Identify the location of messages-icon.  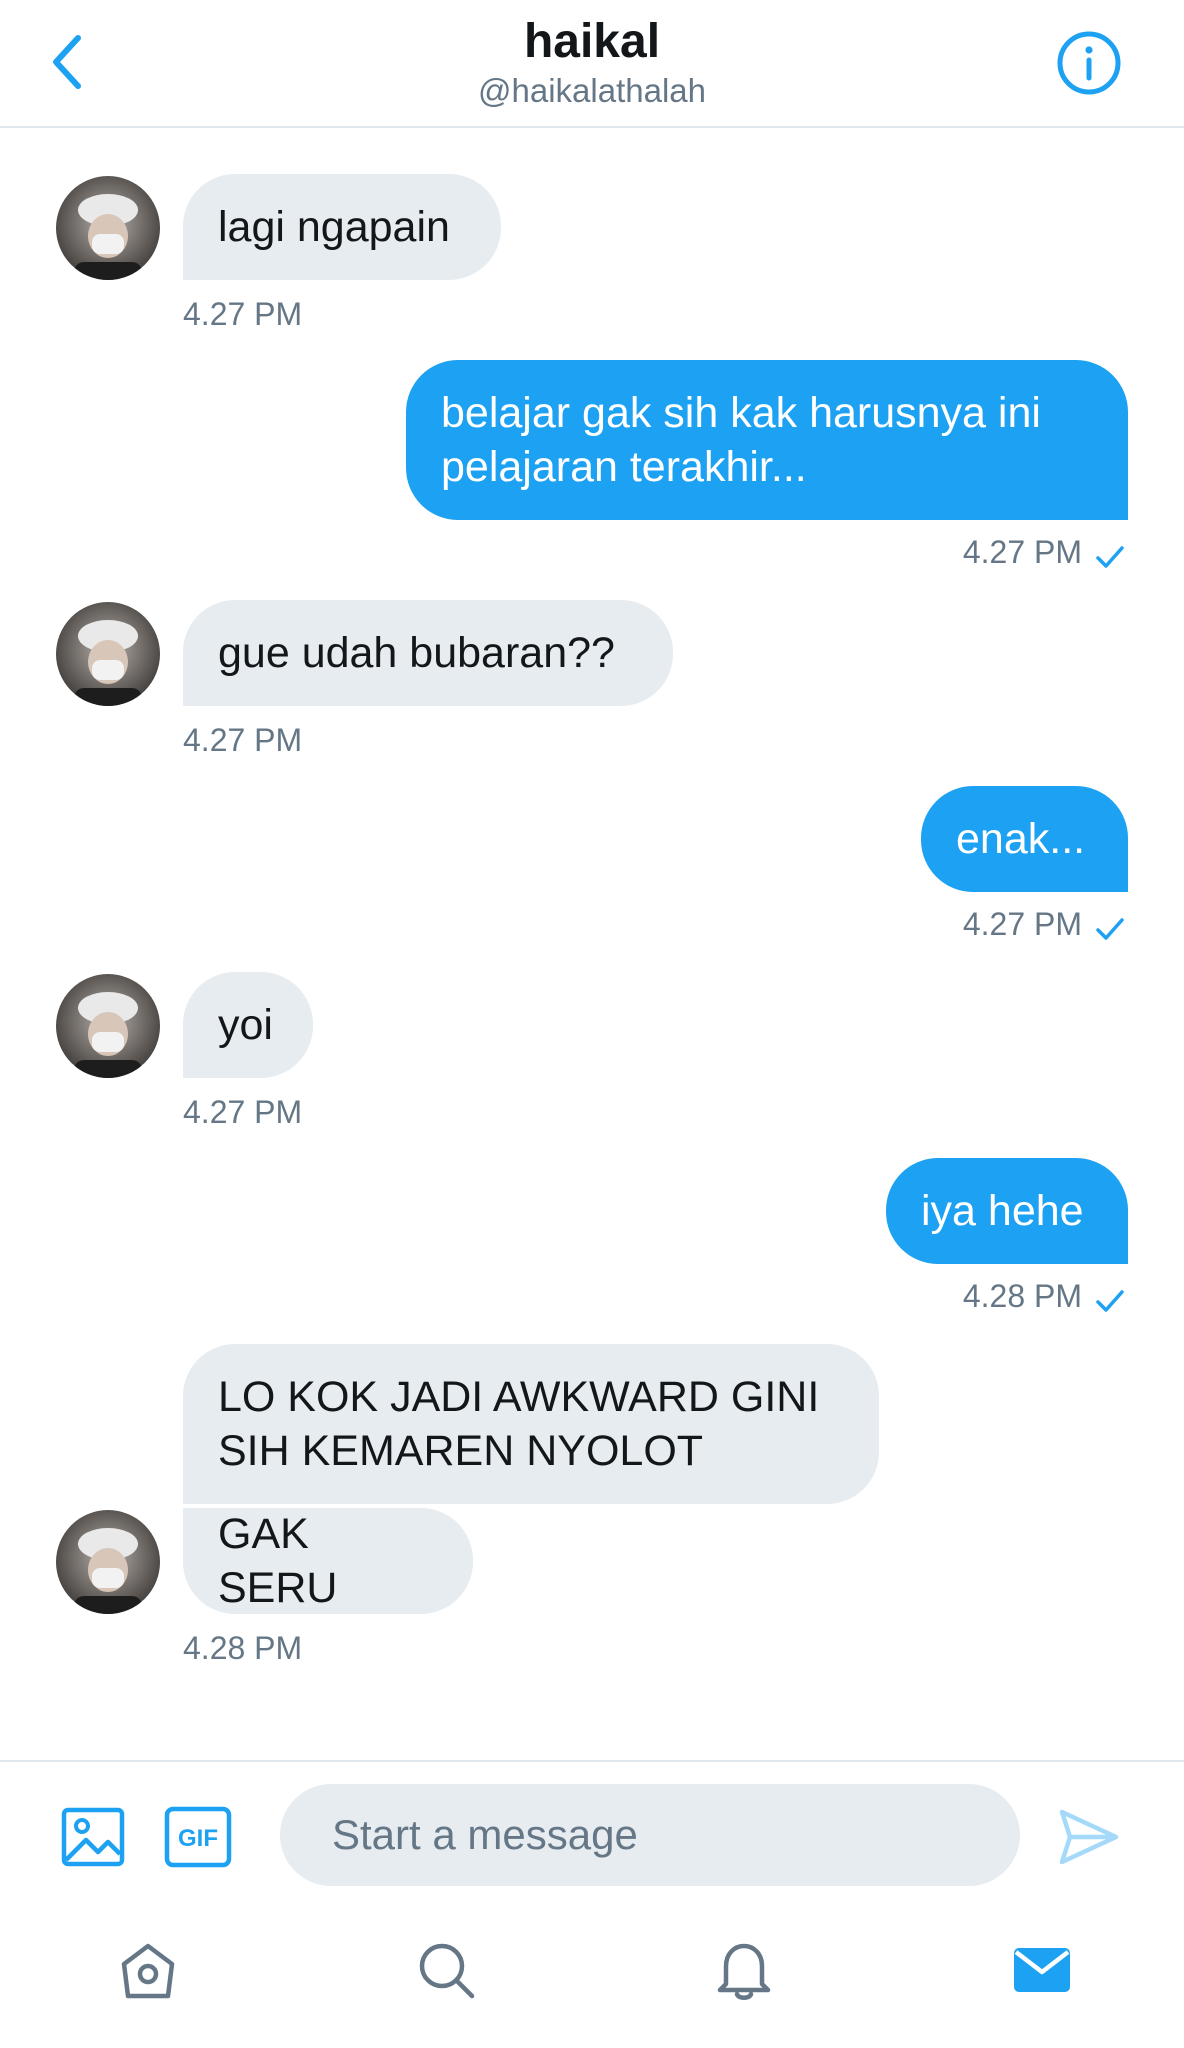
(1042, 1970).